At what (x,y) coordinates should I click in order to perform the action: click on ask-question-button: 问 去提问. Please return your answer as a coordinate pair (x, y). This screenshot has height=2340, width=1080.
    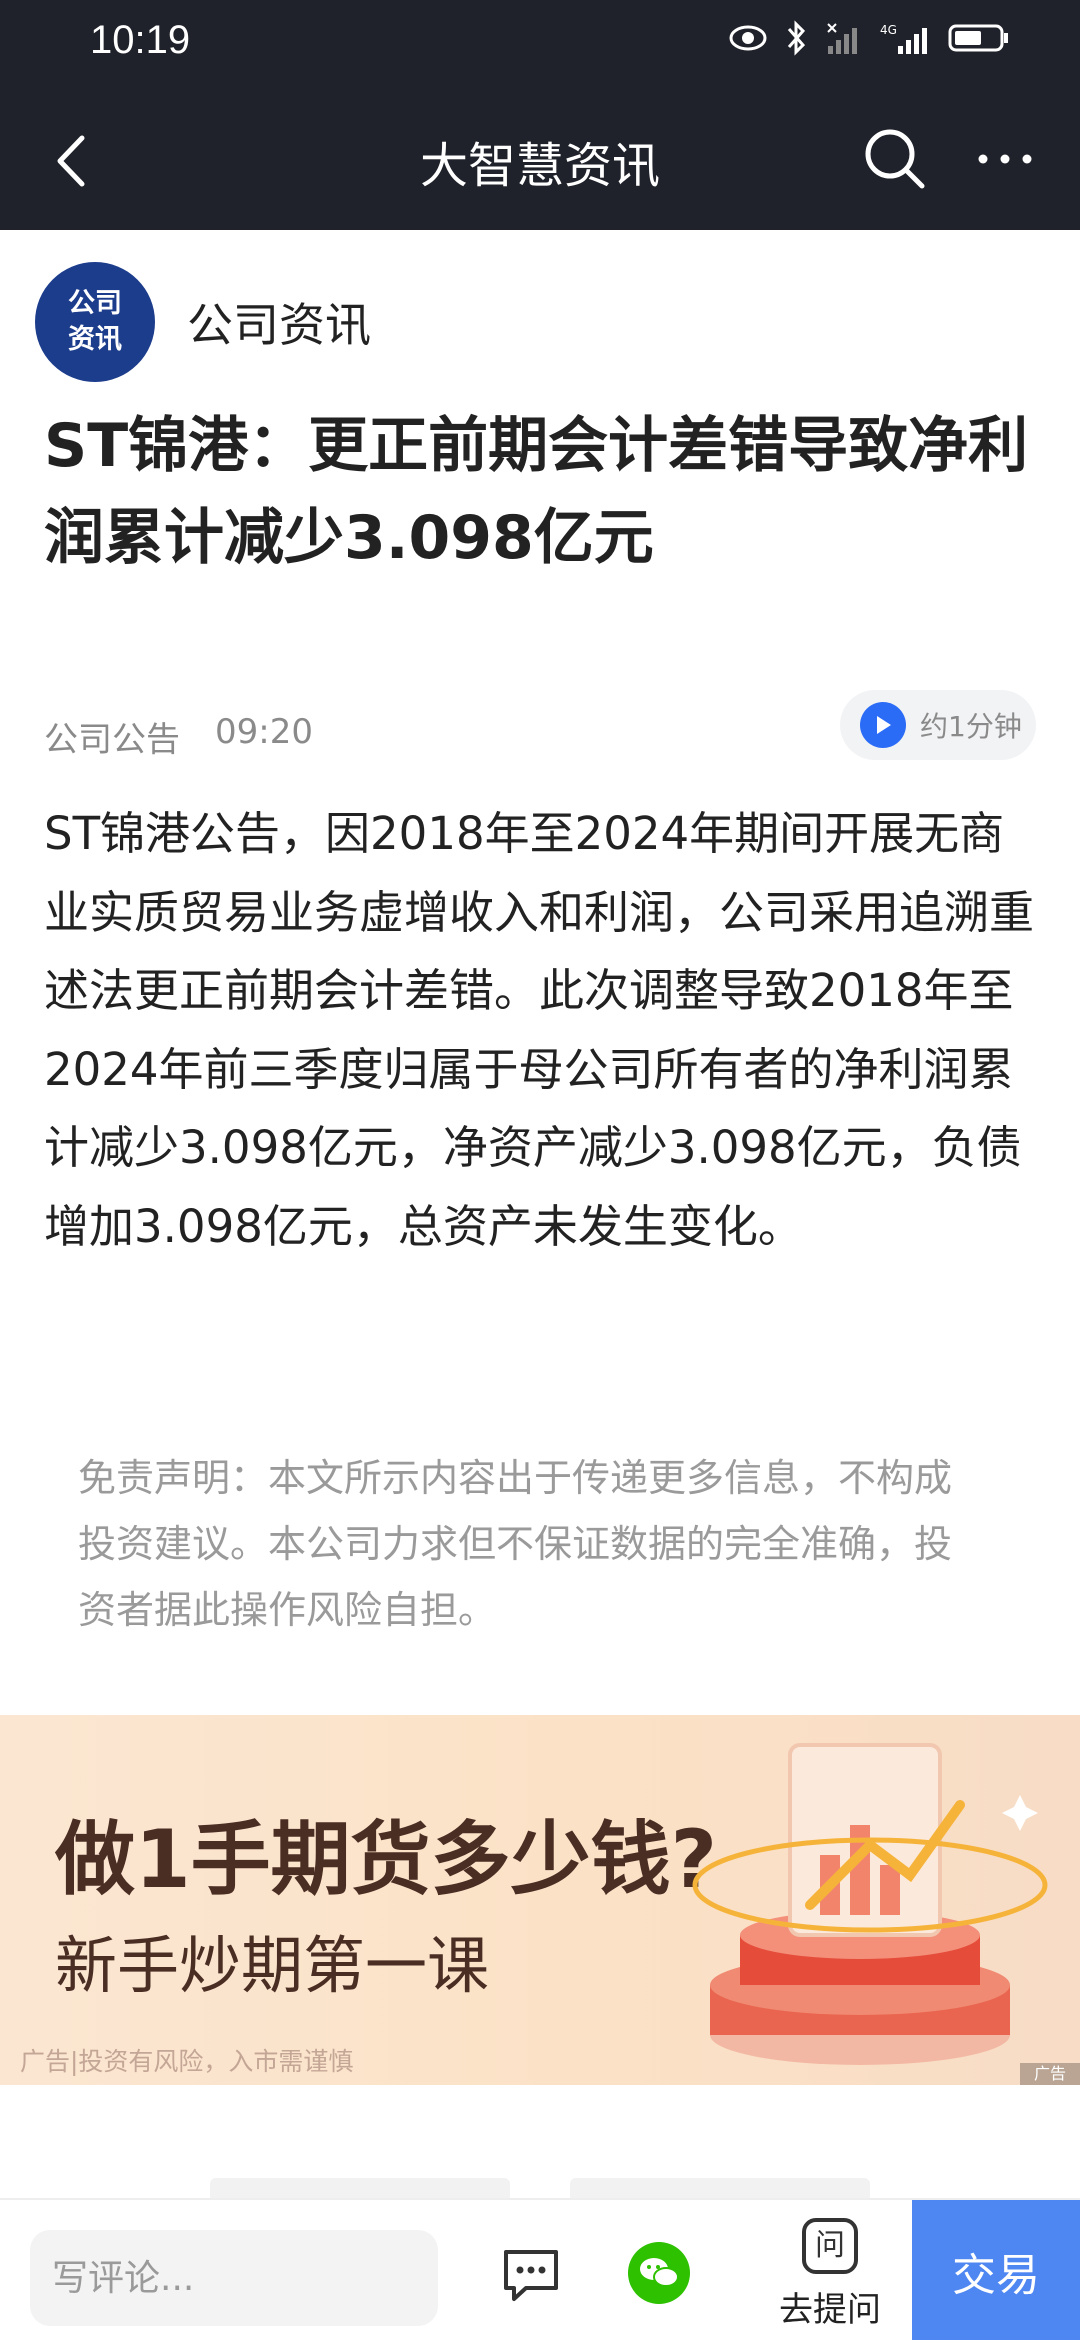
    Looking at the image, I should click on (830, 2274).